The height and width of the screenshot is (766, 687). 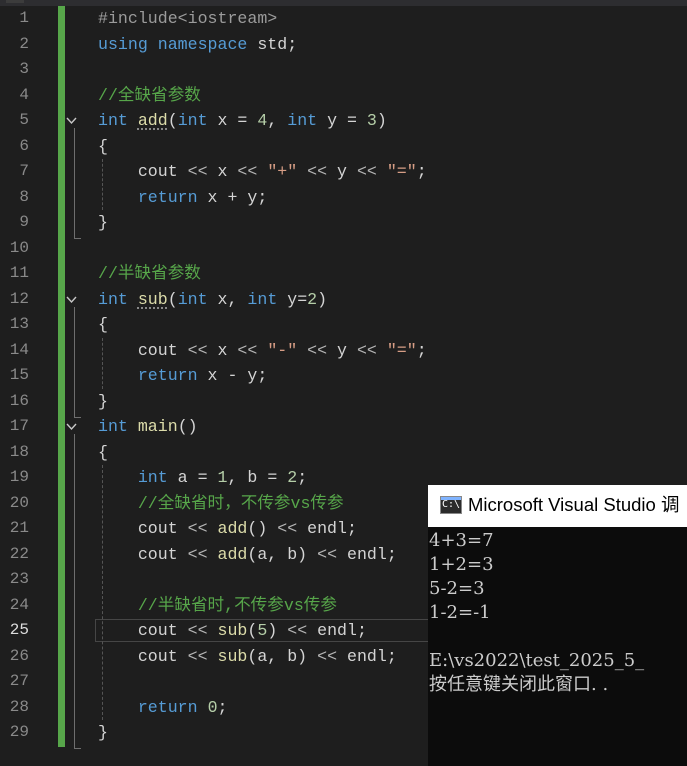 What do you see at coordinates (343, 325) in the screenshot?
I see `code-line: 13 {` at bounding box center [343, 325].